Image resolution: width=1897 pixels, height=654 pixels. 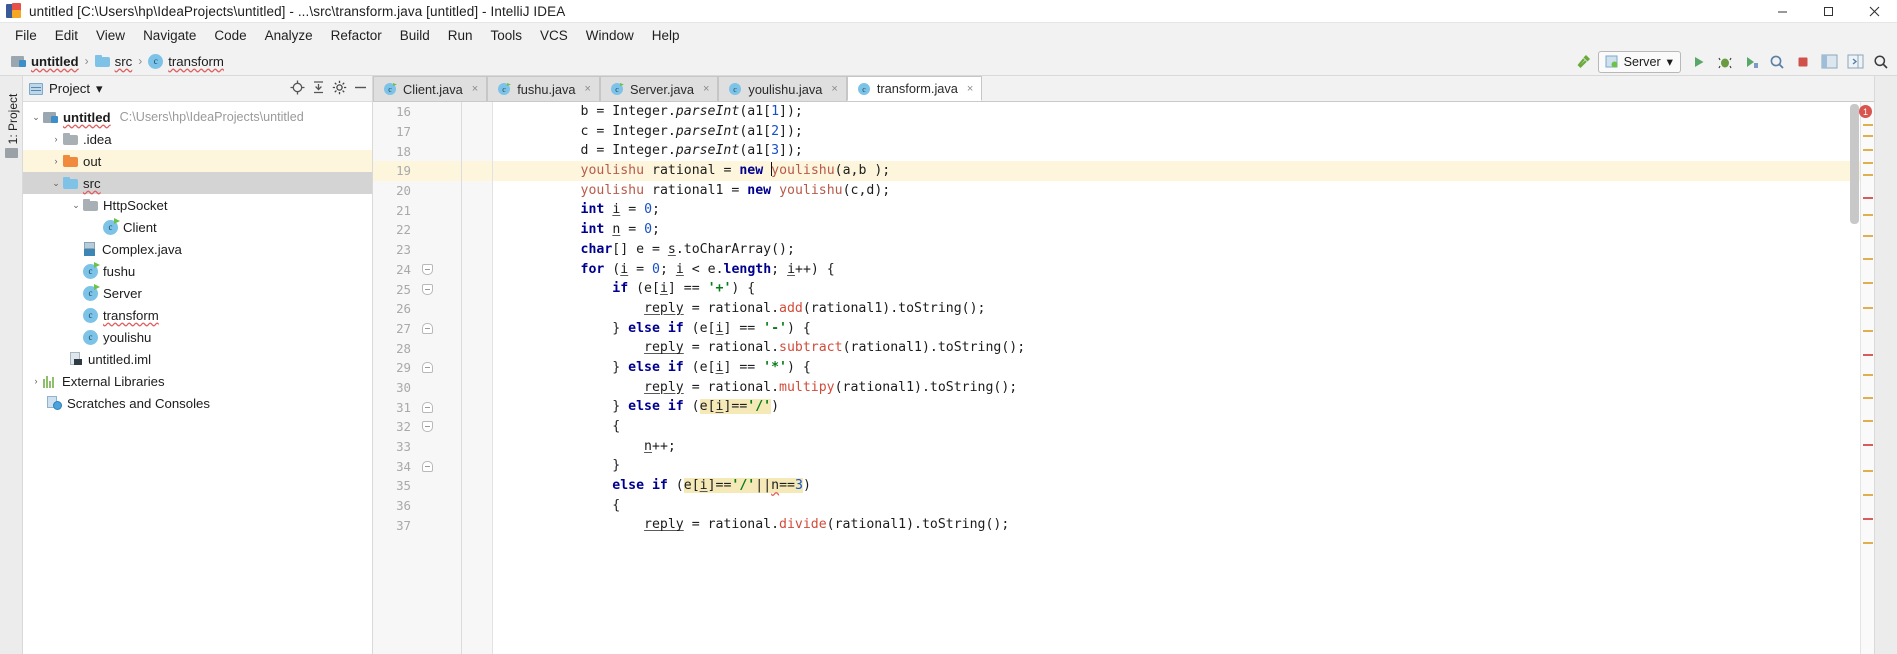 I want to click on layout-icon, so click(x=1829, y=62).